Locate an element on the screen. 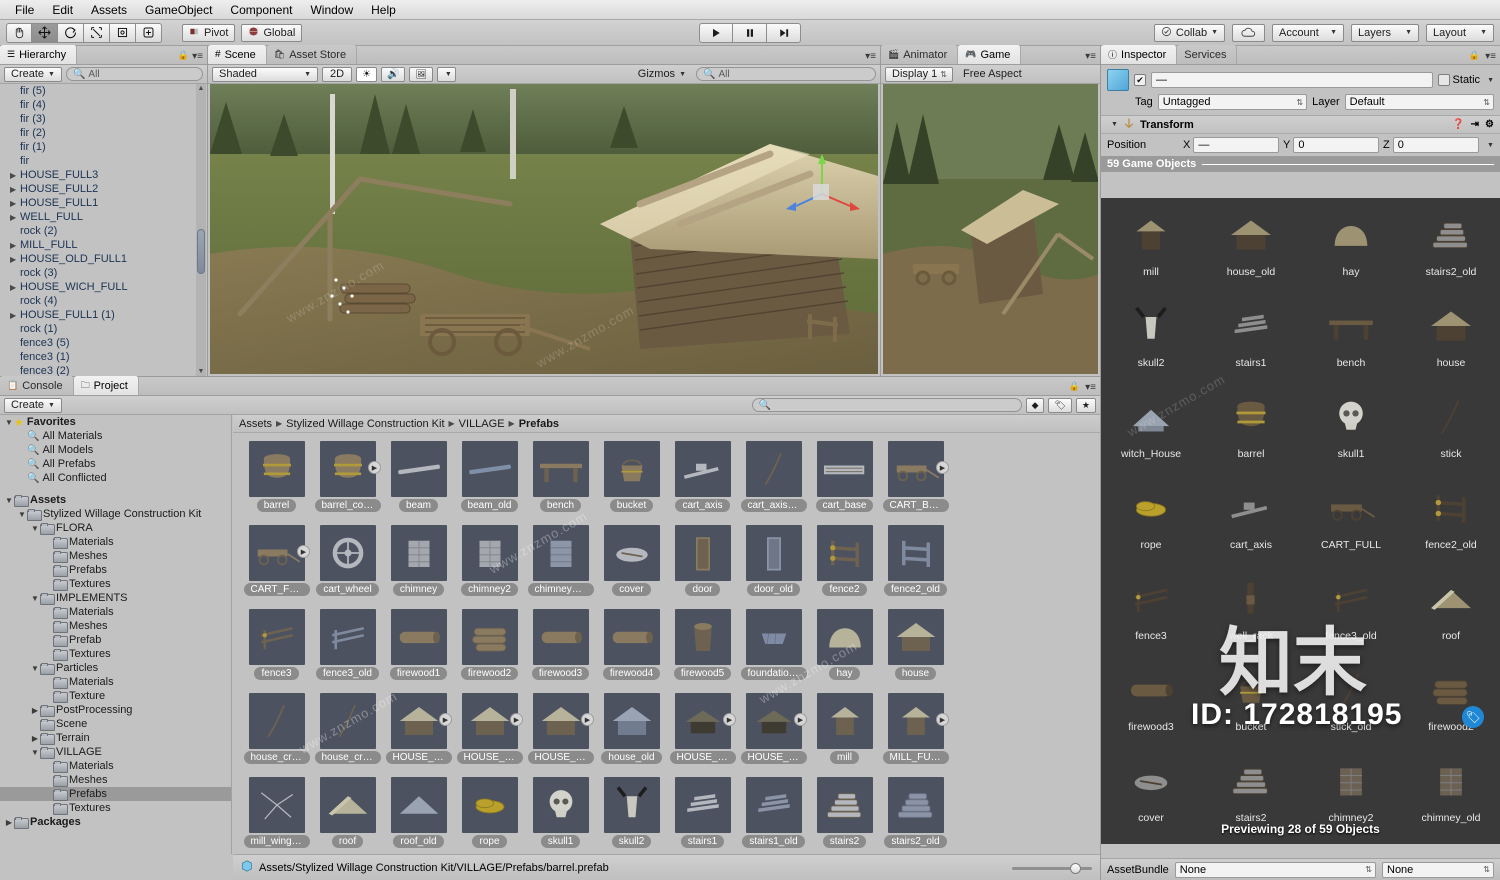 This screenshot has width=1500, height=880. hierarchy-scrollbar: ▲ ▼ is located at coordinates (201, 230).